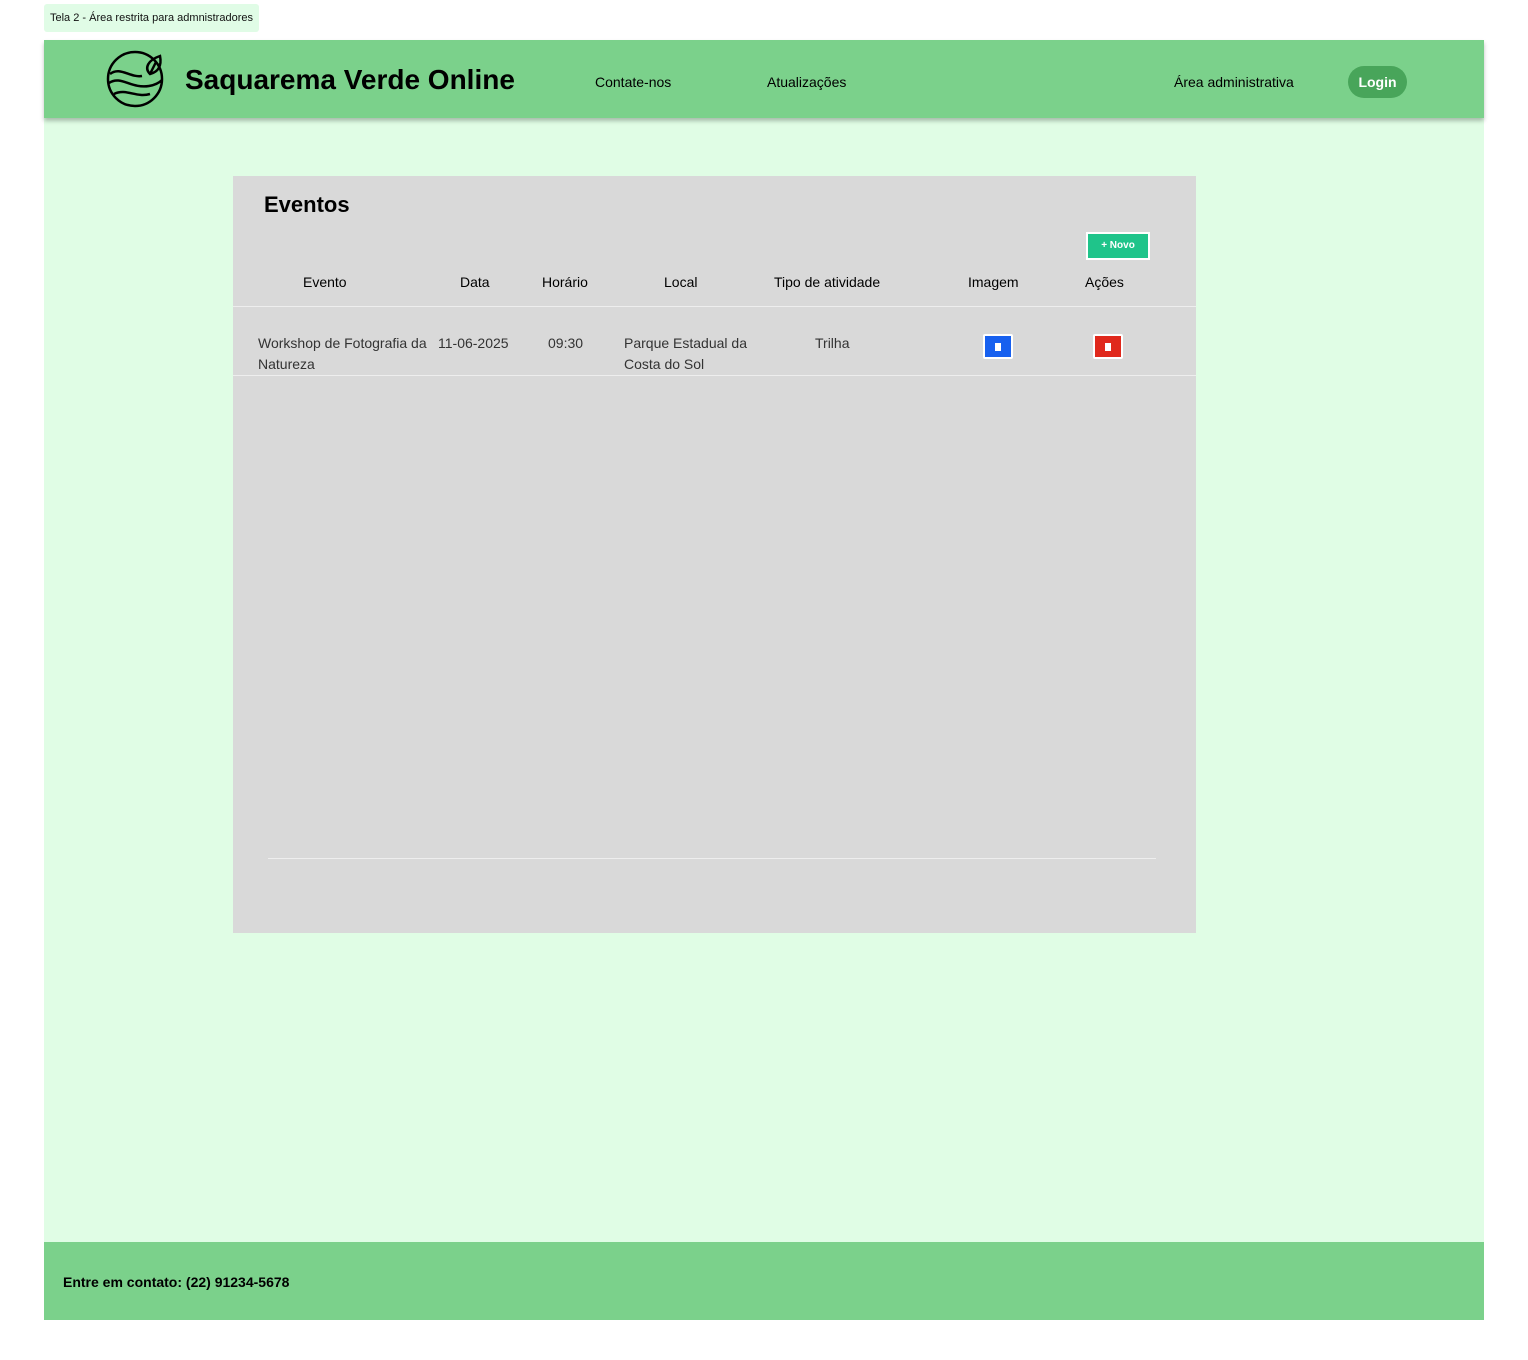 Image resolution: width=1528 pixels, height=1360 pixels. I want to click on cell-tipo: Trilha, so click(832, 343).